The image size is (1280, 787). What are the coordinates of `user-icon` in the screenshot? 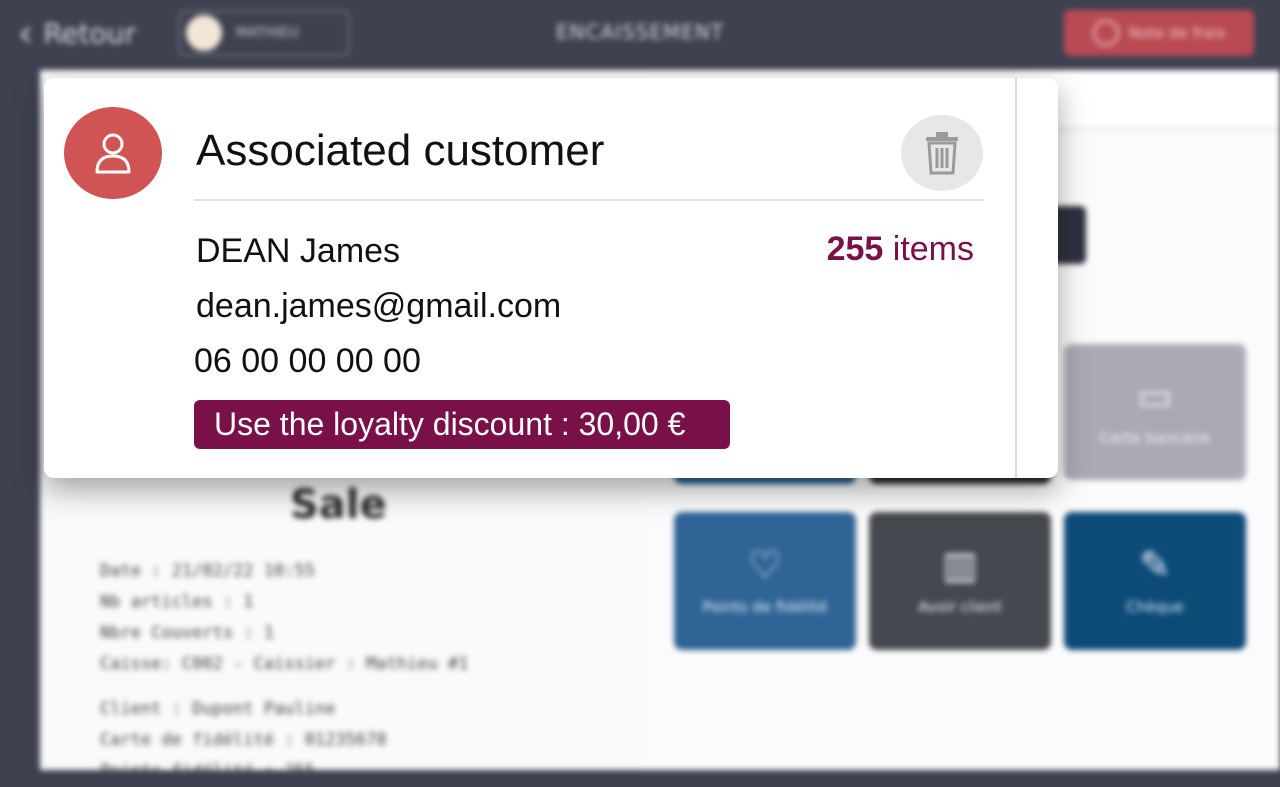 It's located at (113, 153).